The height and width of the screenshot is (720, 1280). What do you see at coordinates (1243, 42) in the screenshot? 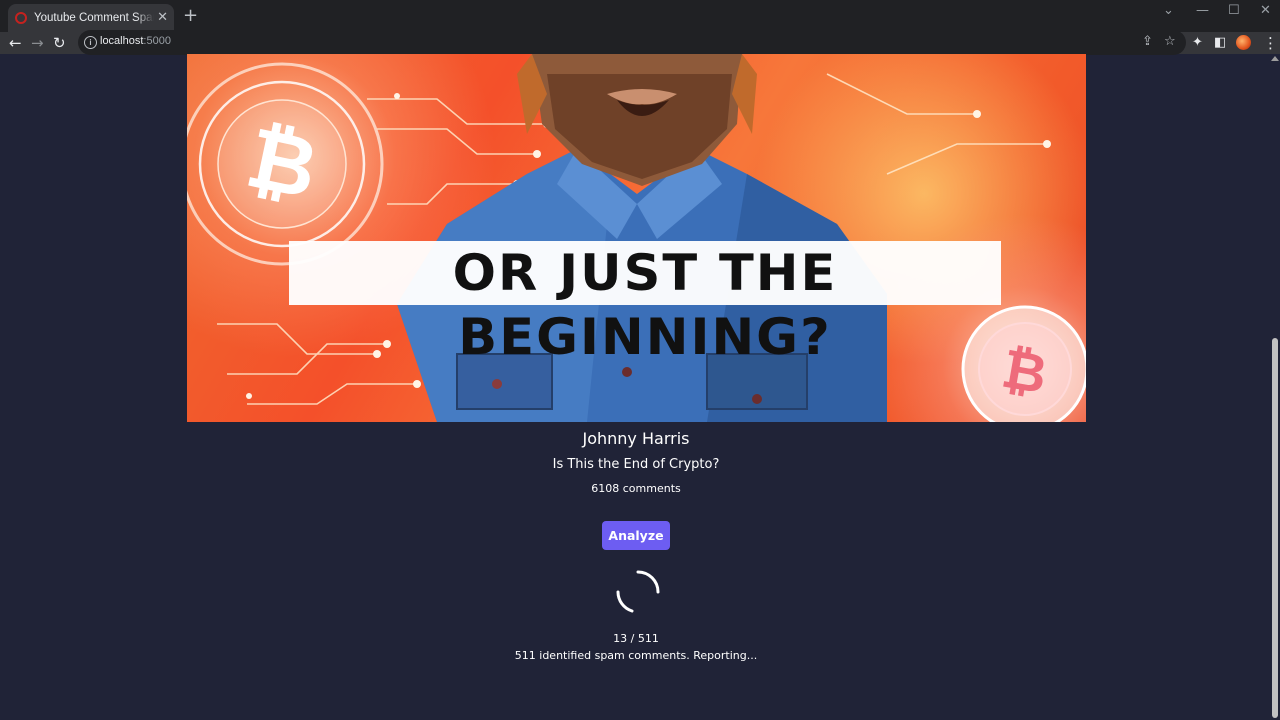
I see `profile-avatar` at bounding box center [1243, 42].